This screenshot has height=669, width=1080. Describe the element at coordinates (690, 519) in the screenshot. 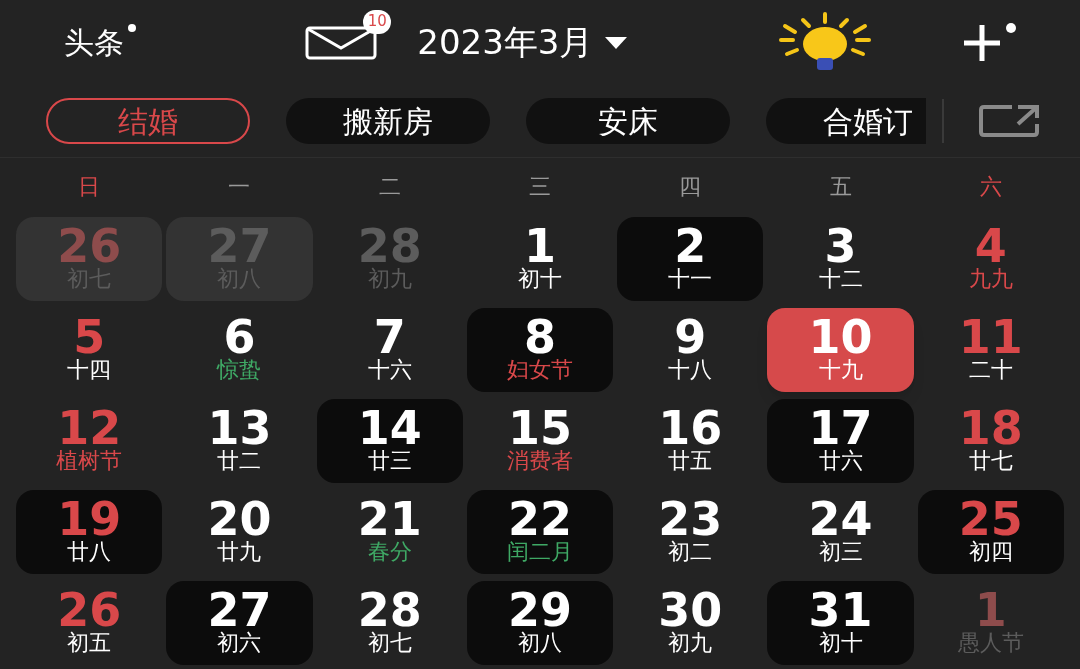

I see `day-number: 23` at that location.